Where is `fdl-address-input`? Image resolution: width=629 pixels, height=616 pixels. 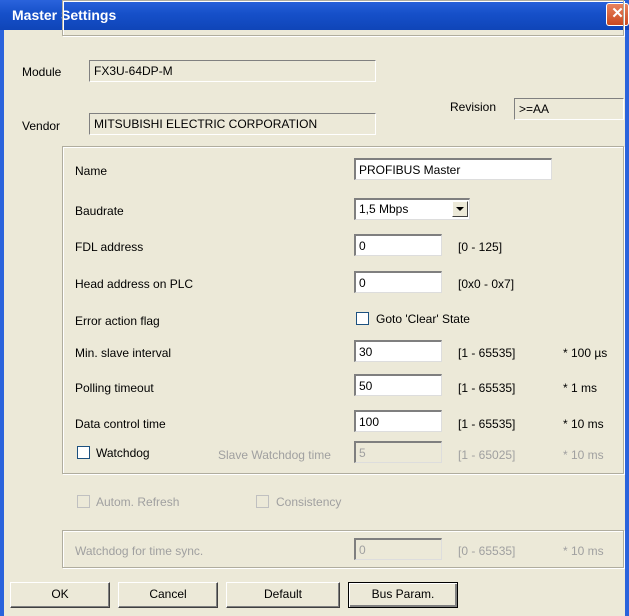 fdl-address-input is located at coordinates (398, 245).